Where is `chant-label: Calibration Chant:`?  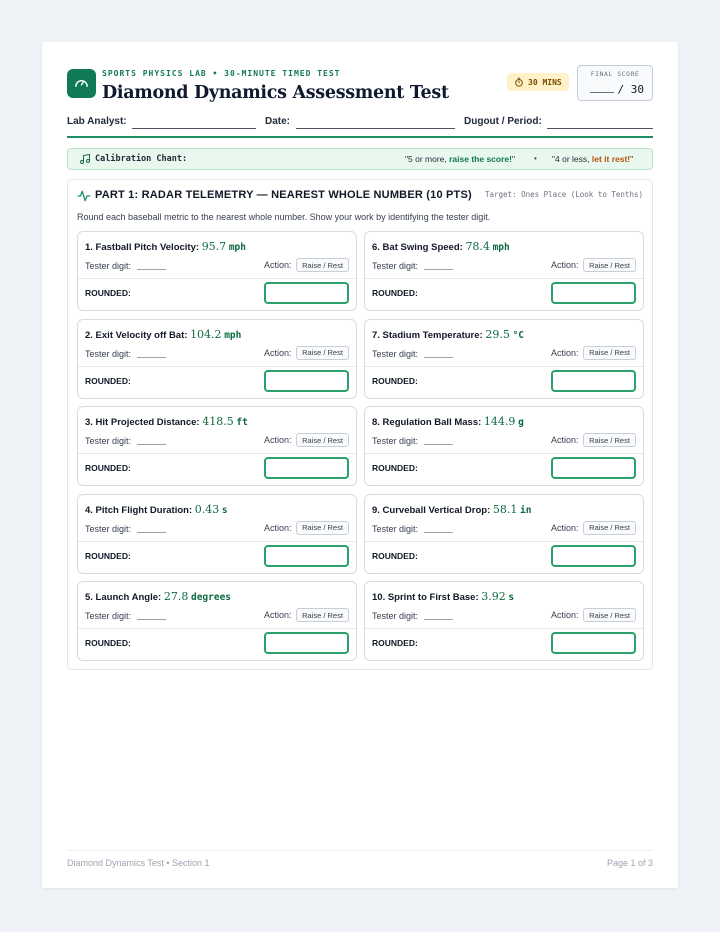 chant-label: Calibration Chant: is located at coordinates (141, 159).